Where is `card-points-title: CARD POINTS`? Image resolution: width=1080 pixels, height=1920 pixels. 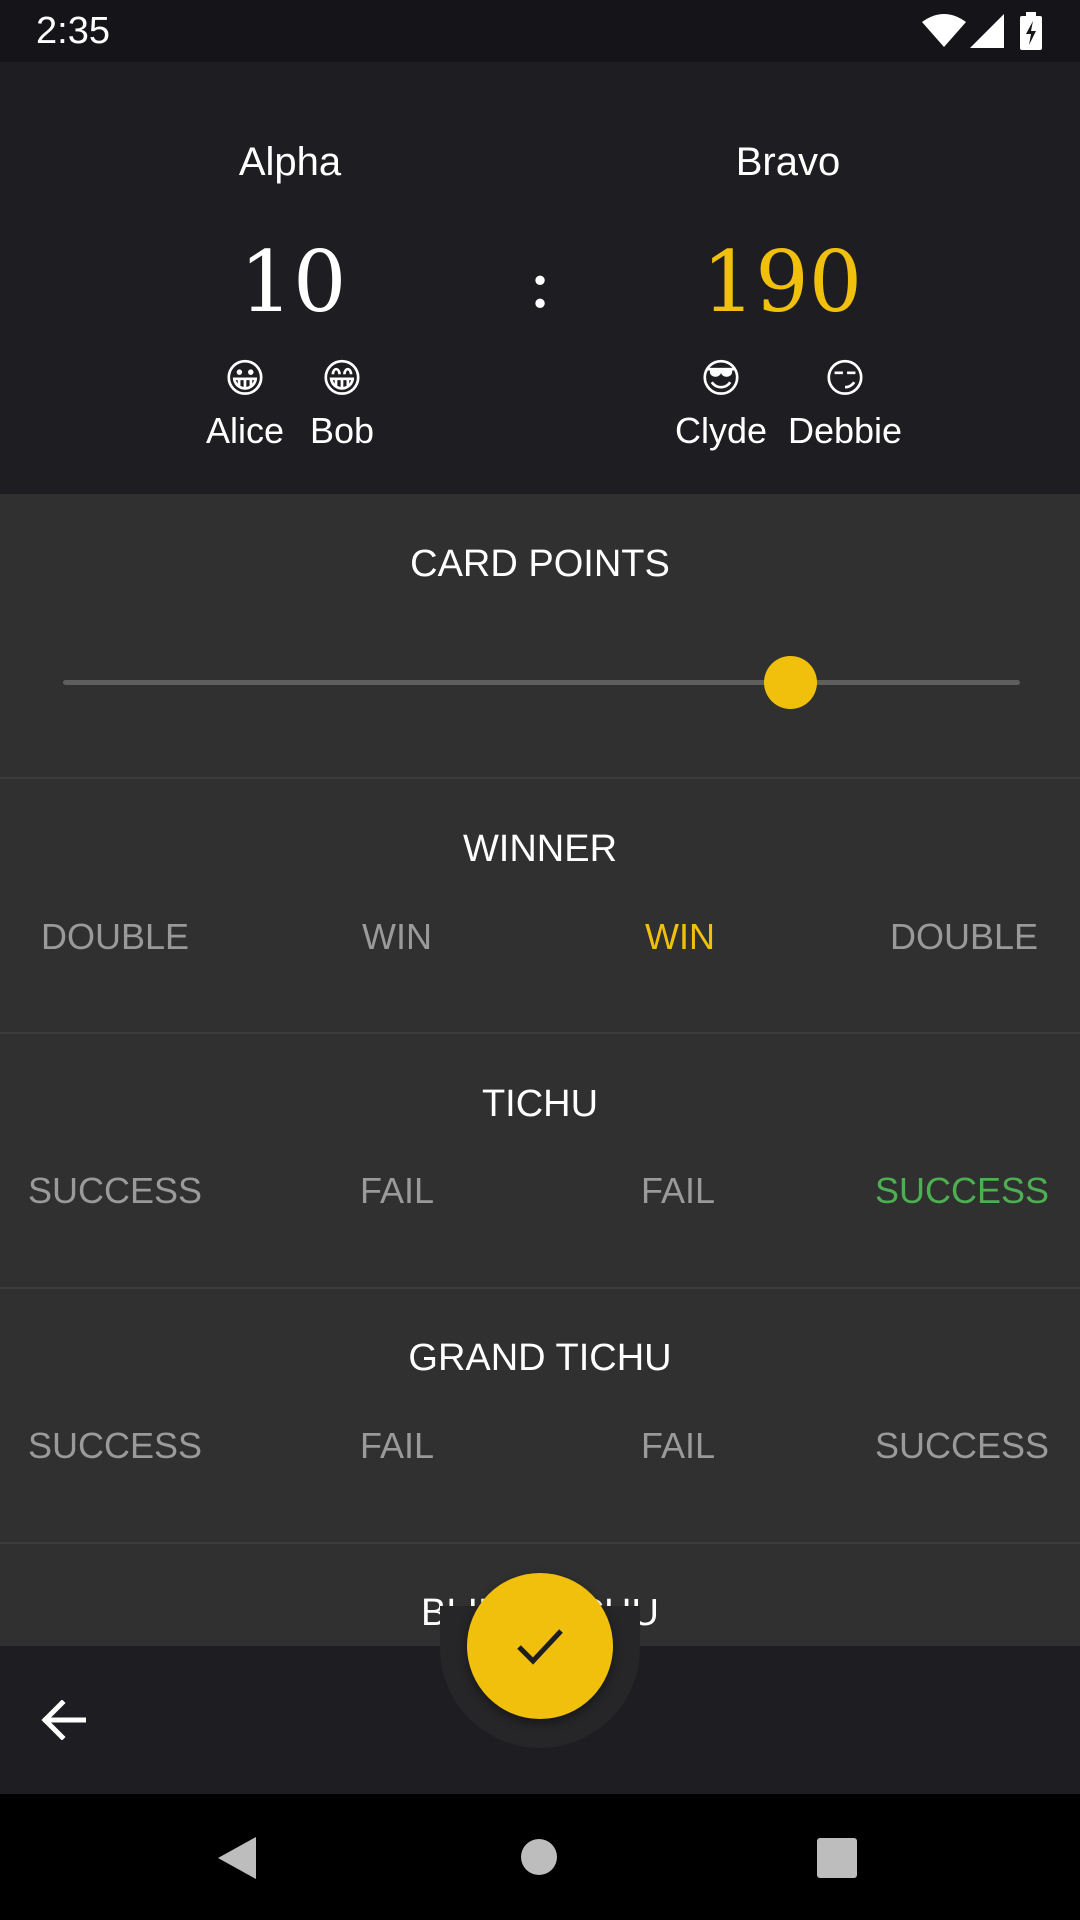
card-points-title: CARD POINTS is located at coordinates (540, 564).